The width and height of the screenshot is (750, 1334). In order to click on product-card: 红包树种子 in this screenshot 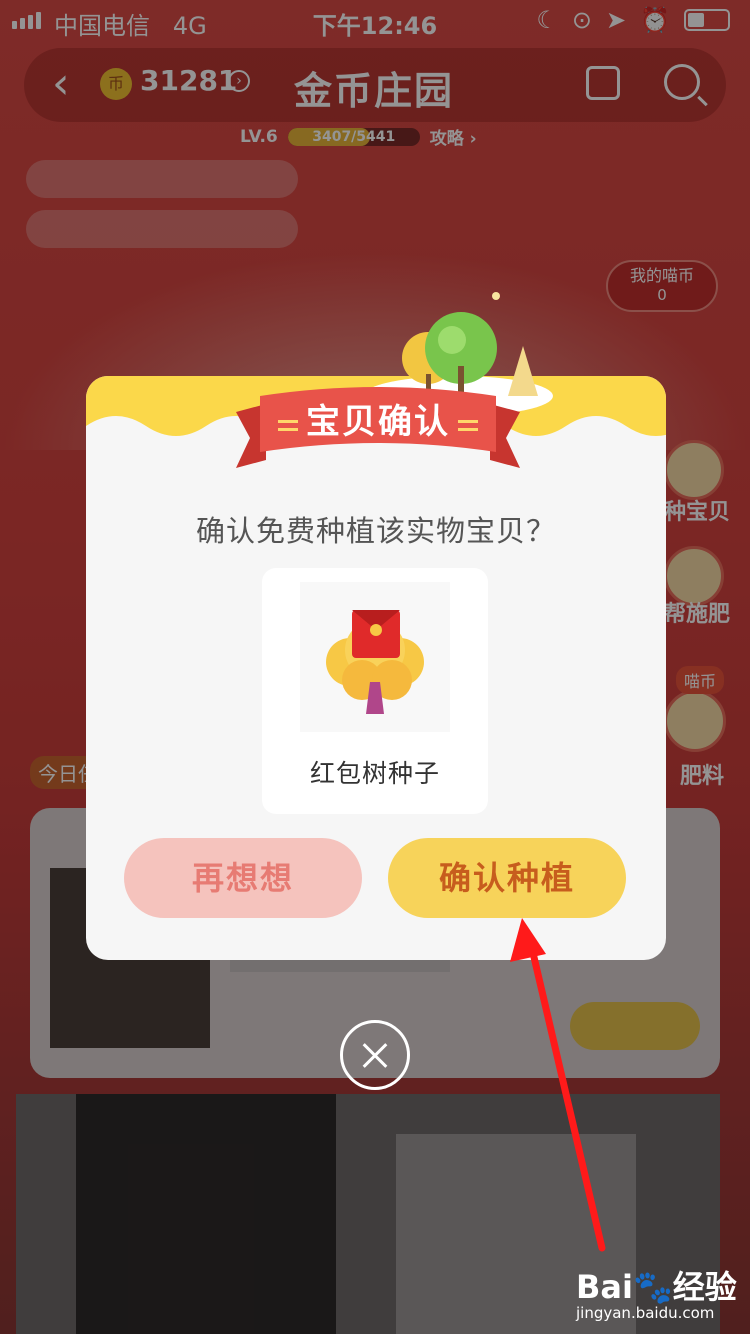, I will do `click(375, 691)`.